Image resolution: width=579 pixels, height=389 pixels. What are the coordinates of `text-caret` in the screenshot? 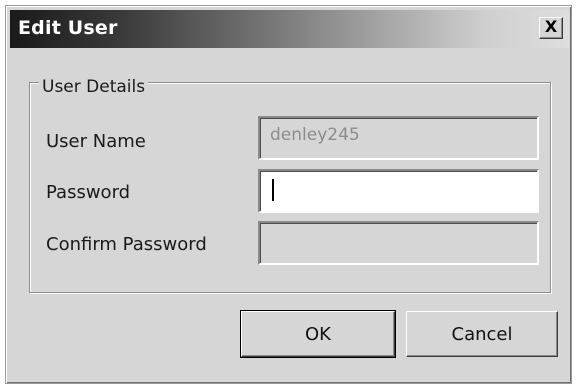 It's located at (273, 190).